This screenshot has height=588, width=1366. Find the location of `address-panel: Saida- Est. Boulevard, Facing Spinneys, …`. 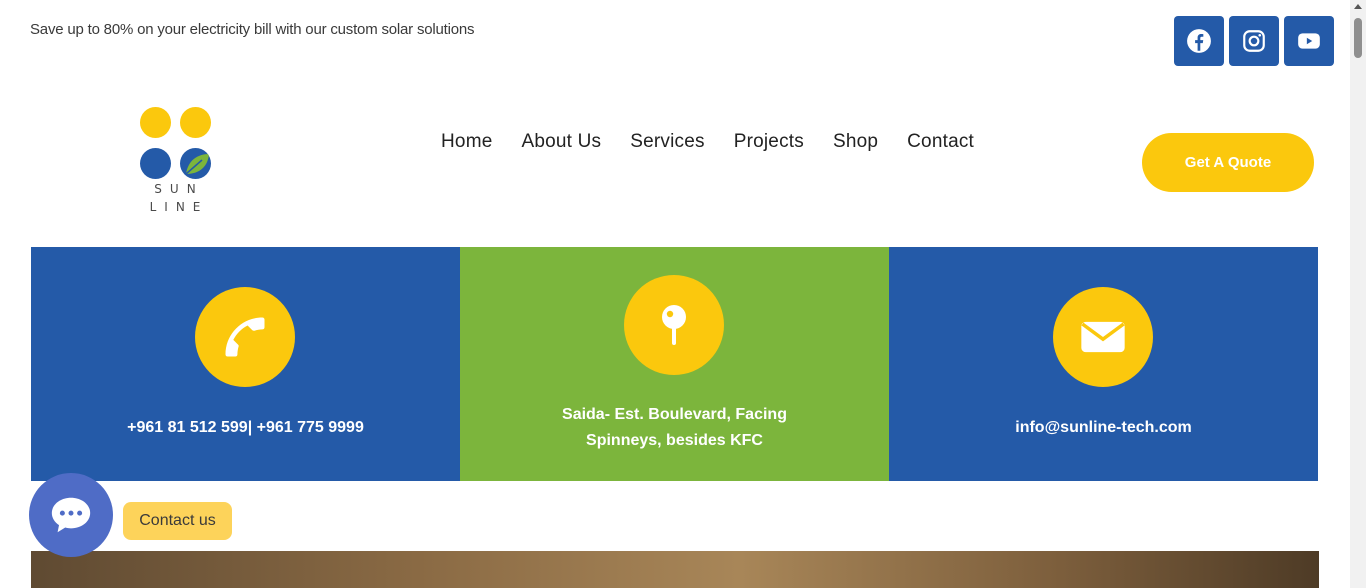

address-panel: Saida- Est. Boulevard, Facing Spinneys, … is located at coordinates (674, 364).